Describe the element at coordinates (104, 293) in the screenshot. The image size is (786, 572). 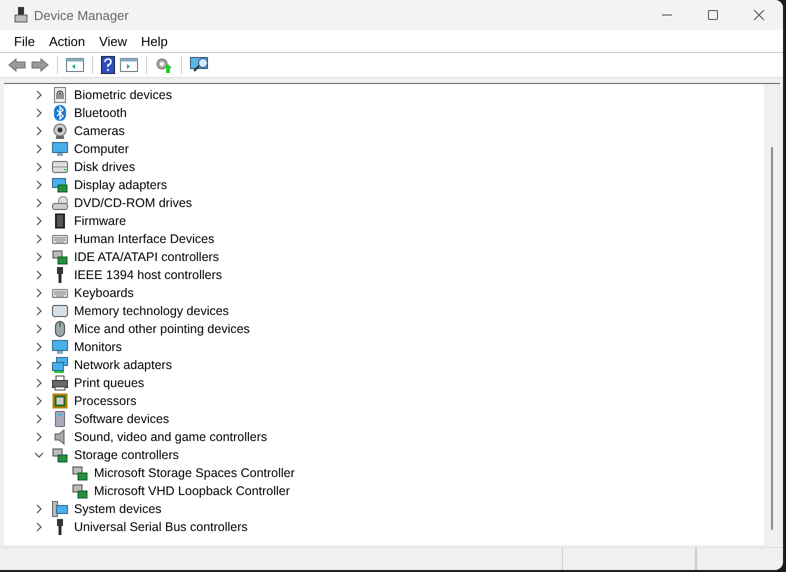
I see `tree-item: Keyboards` at that location.